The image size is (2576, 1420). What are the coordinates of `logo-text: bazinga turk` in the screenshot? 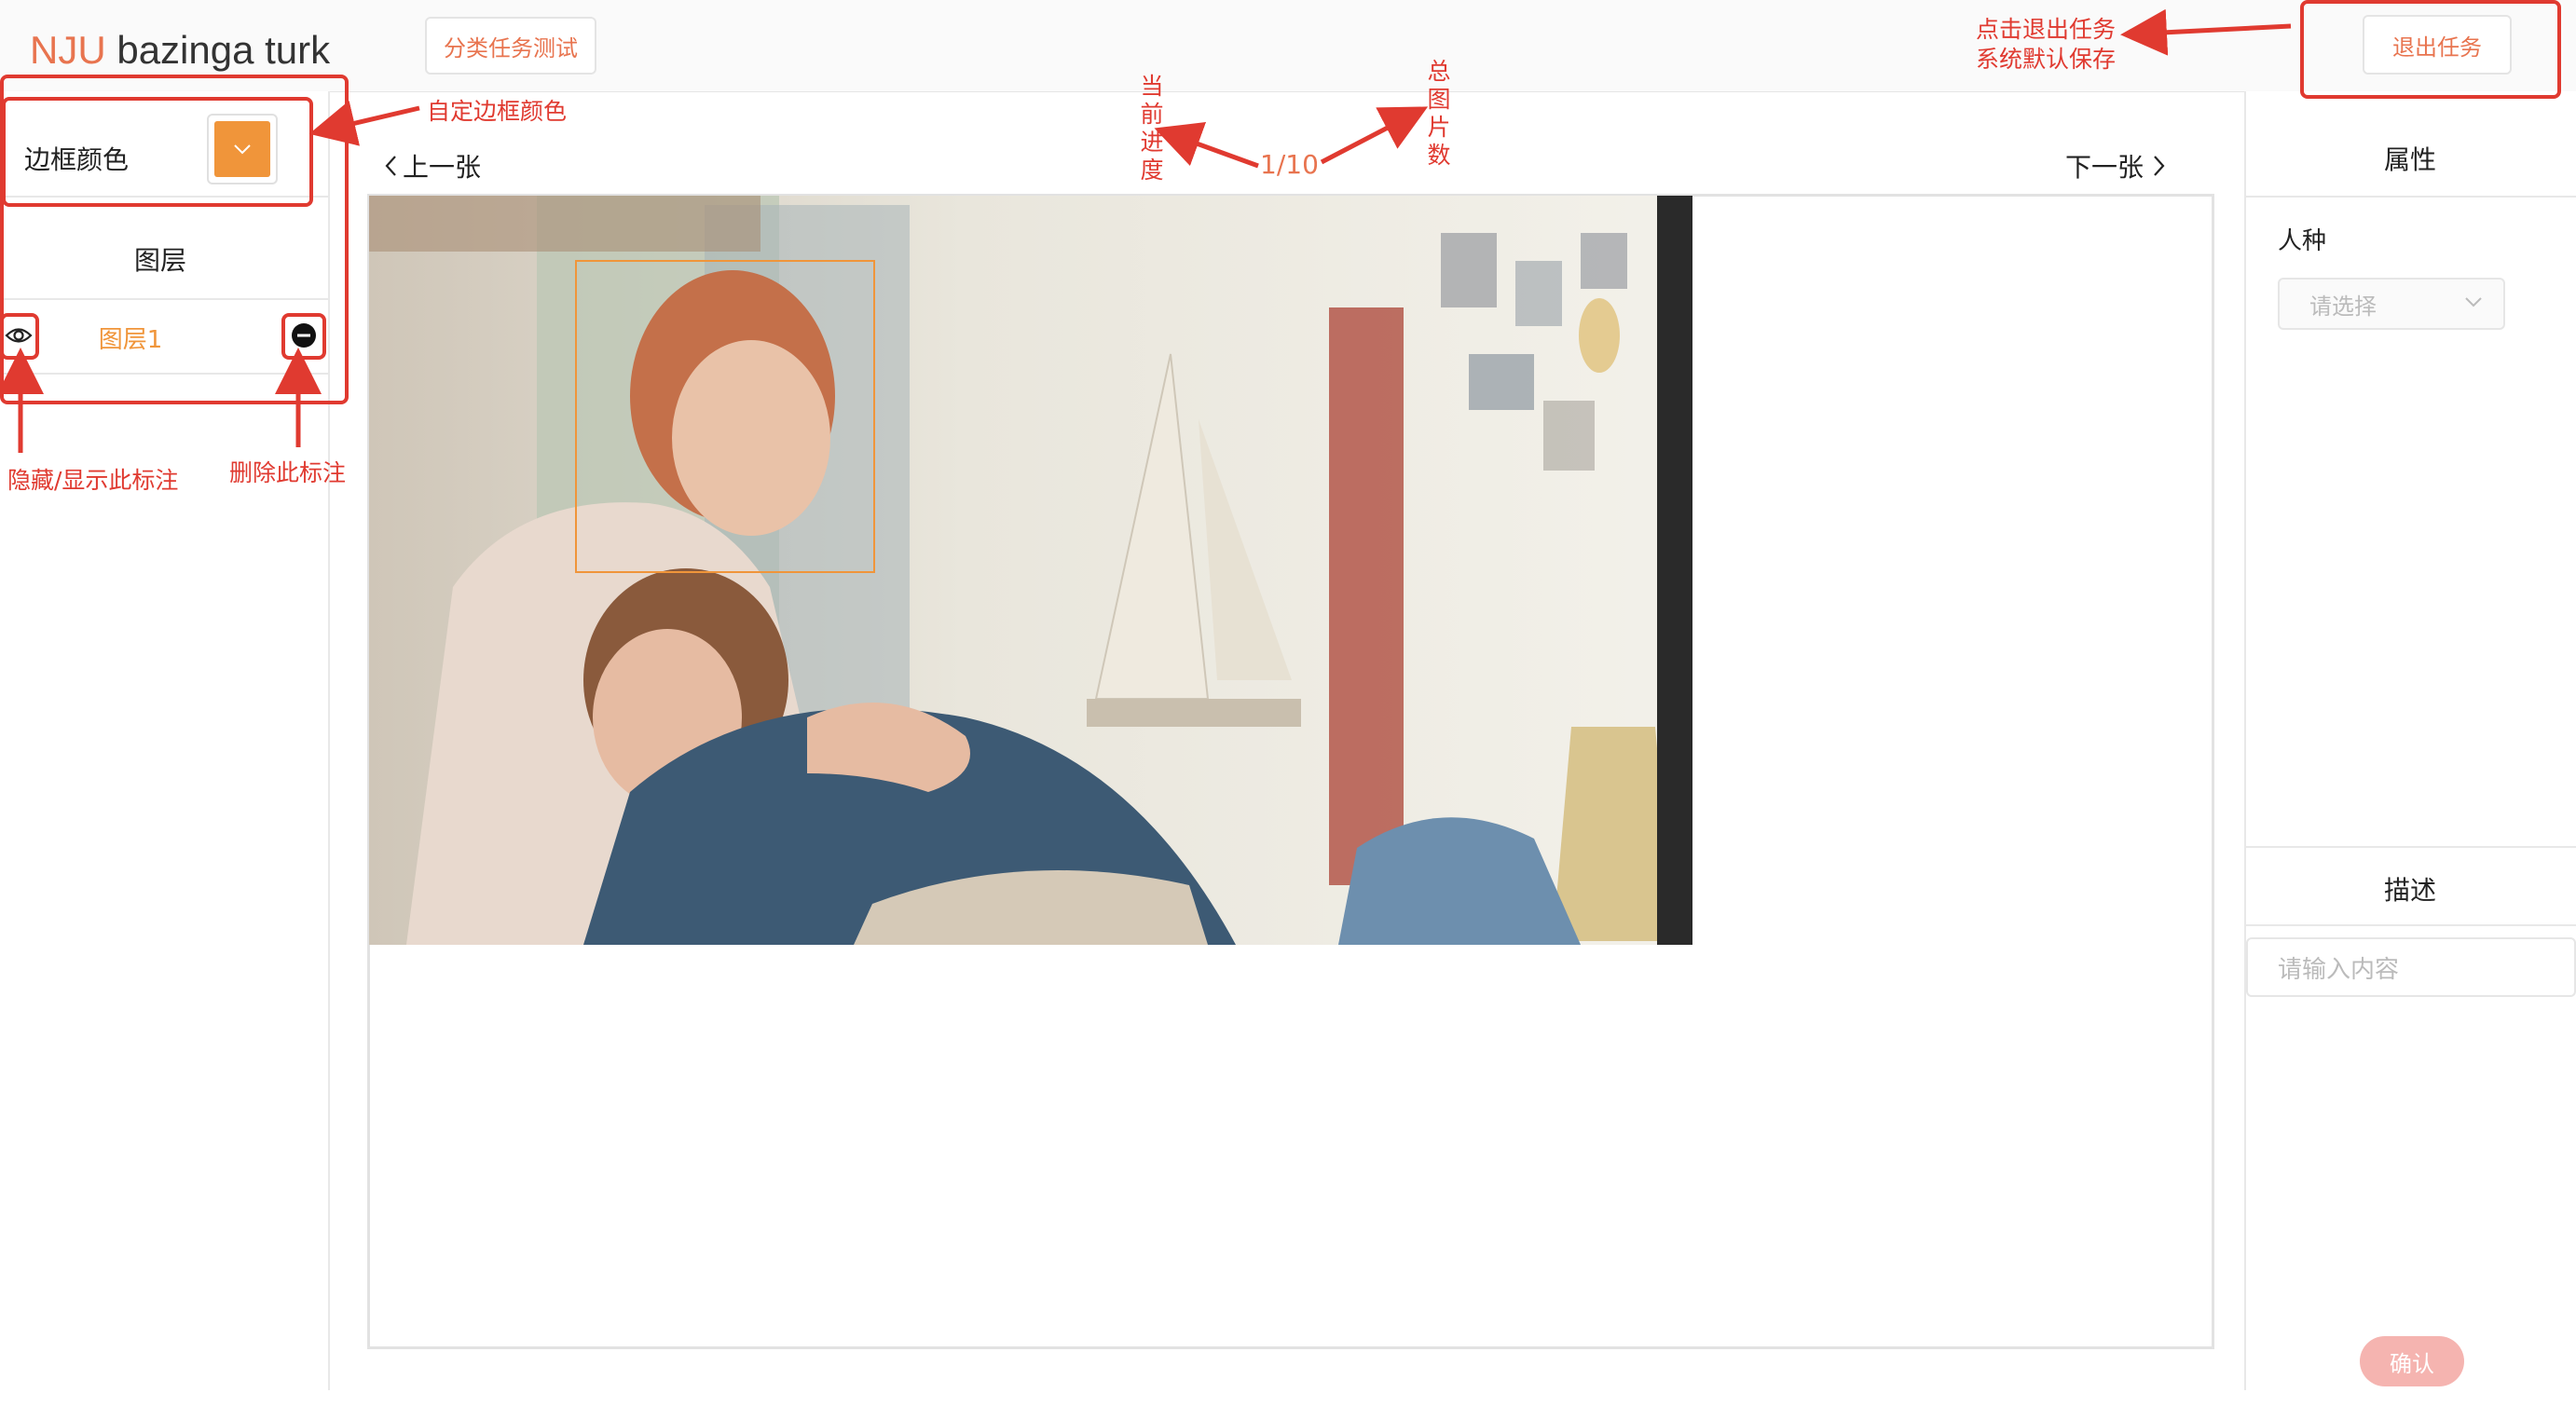 It's located at (218, 50).